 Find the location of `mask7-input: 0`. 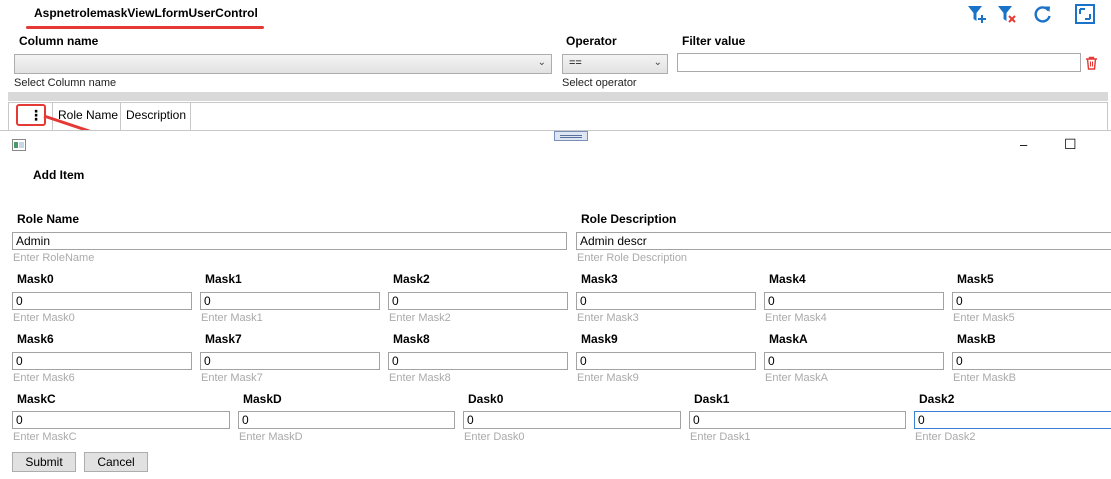

mask7-input: 0 is located at coordinates (290, 361).